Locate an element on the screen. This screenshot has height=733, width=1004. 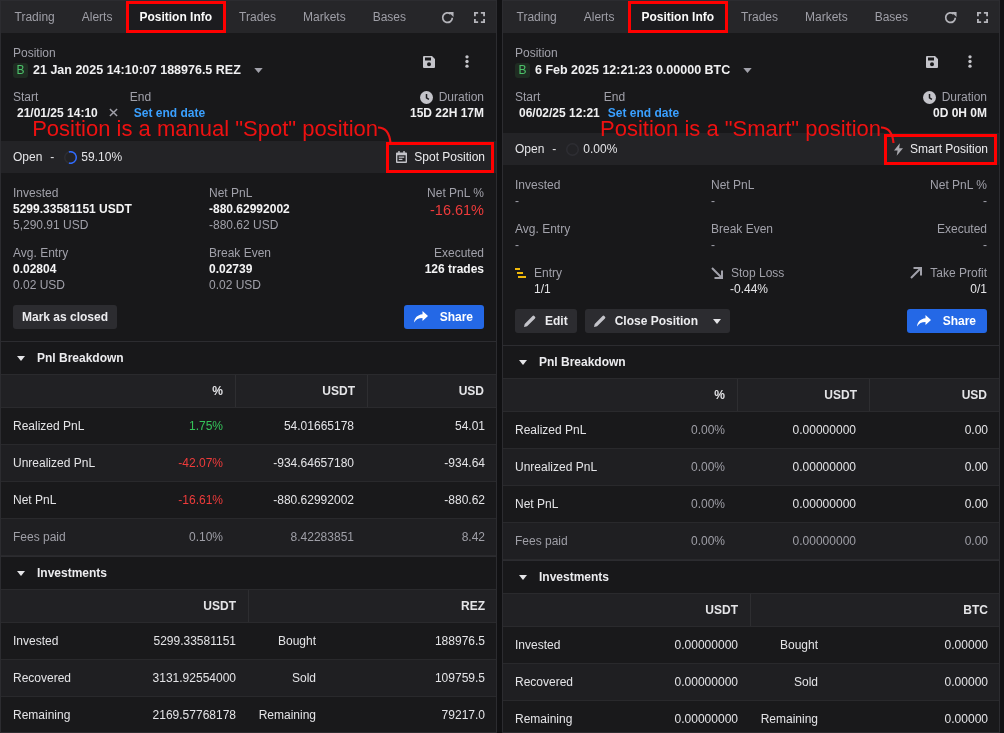
close-position-button: Close Position is located at coordinates (657, 321).